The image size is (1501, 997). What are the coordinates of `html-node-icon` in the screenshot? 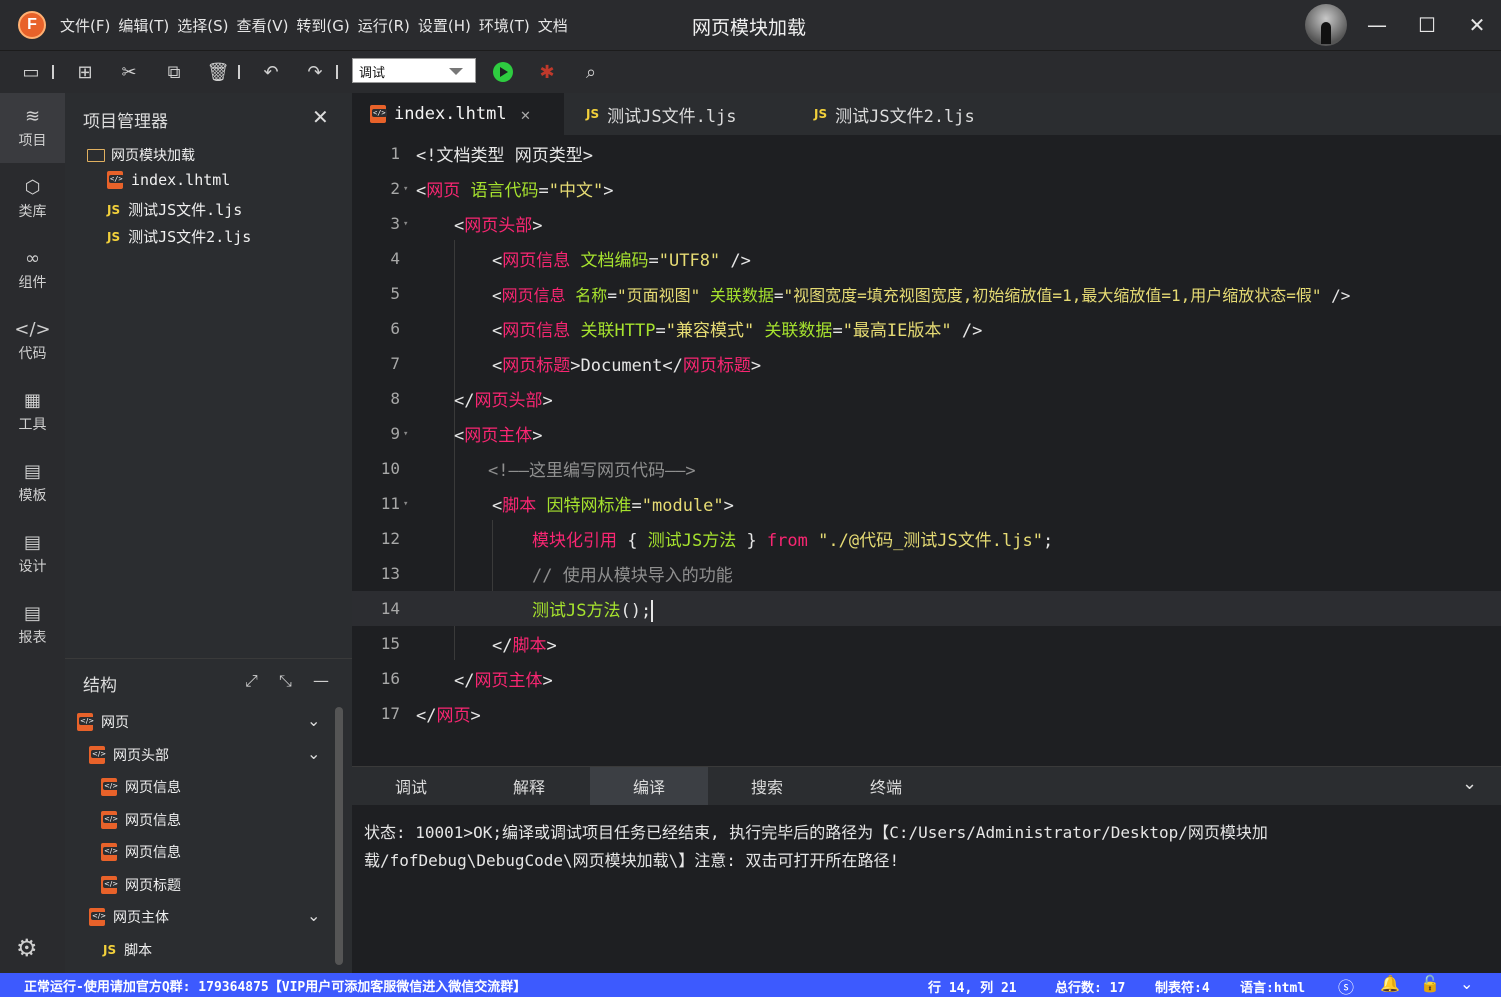 It's located at (110, 885).